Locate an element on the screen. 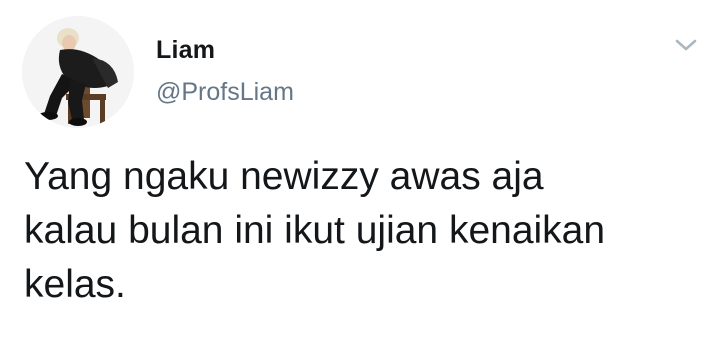 This screenshot has width=720, height=347. avatar is located at coordinates (78, 72).